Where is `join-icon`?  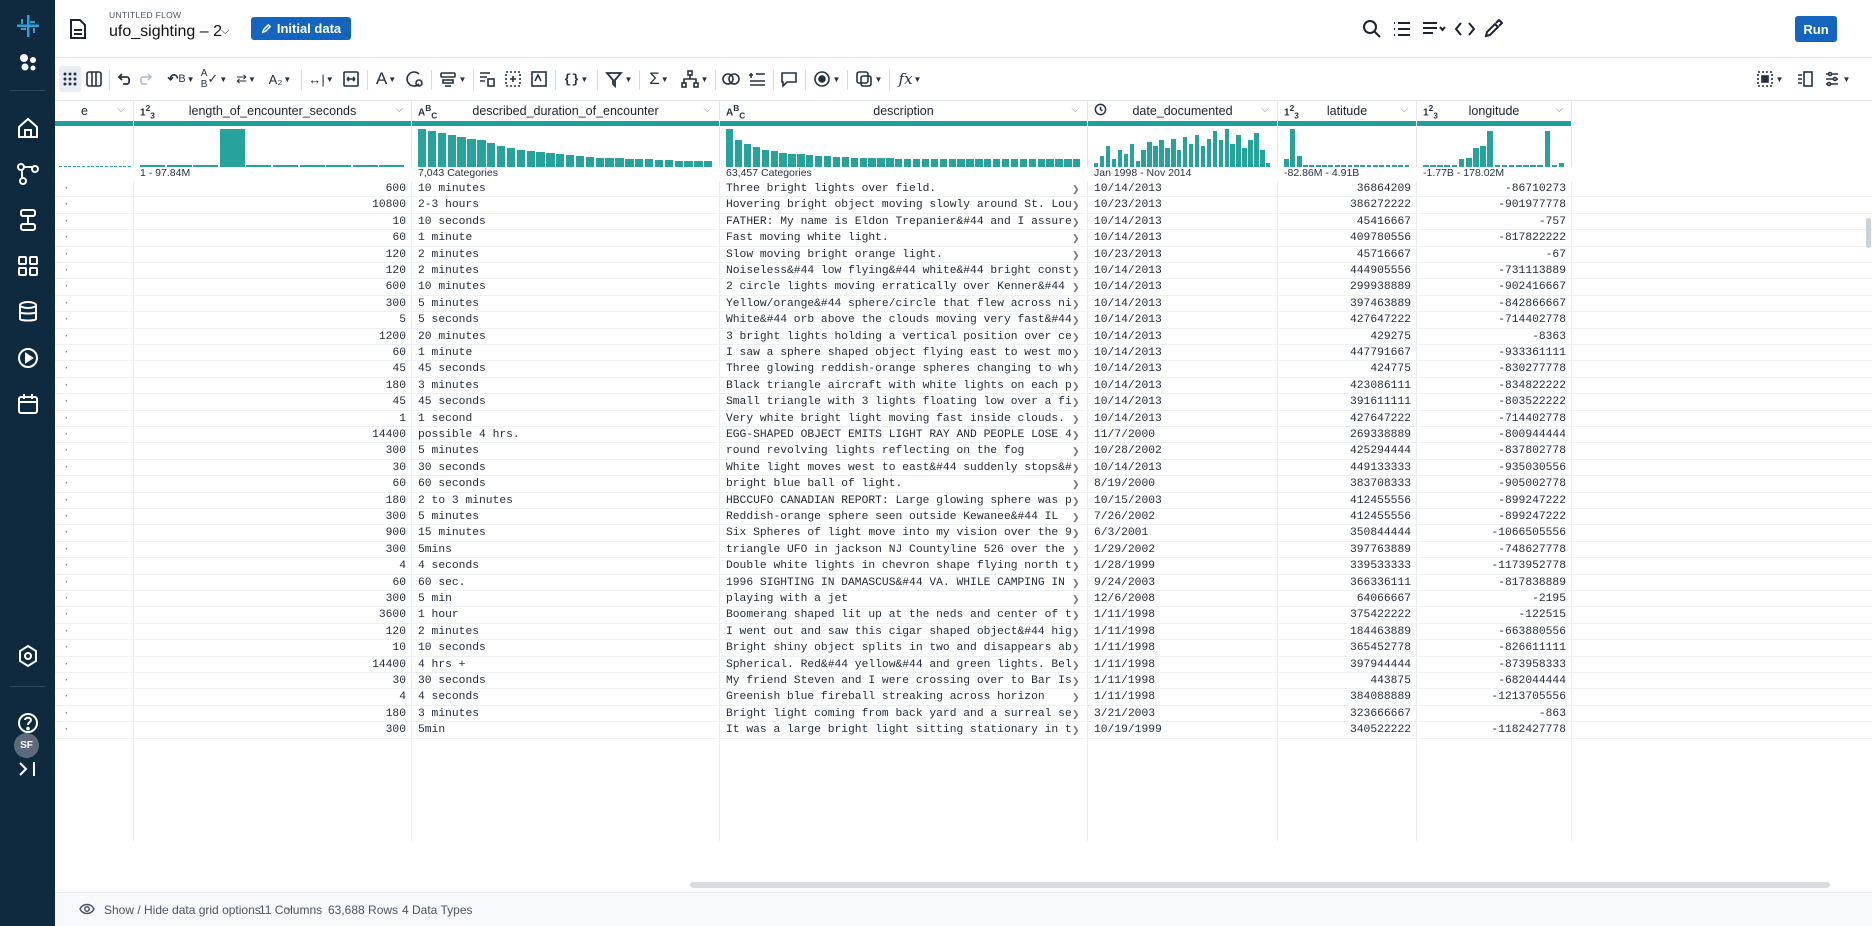 join-icon is located at coordinates (731, 79).